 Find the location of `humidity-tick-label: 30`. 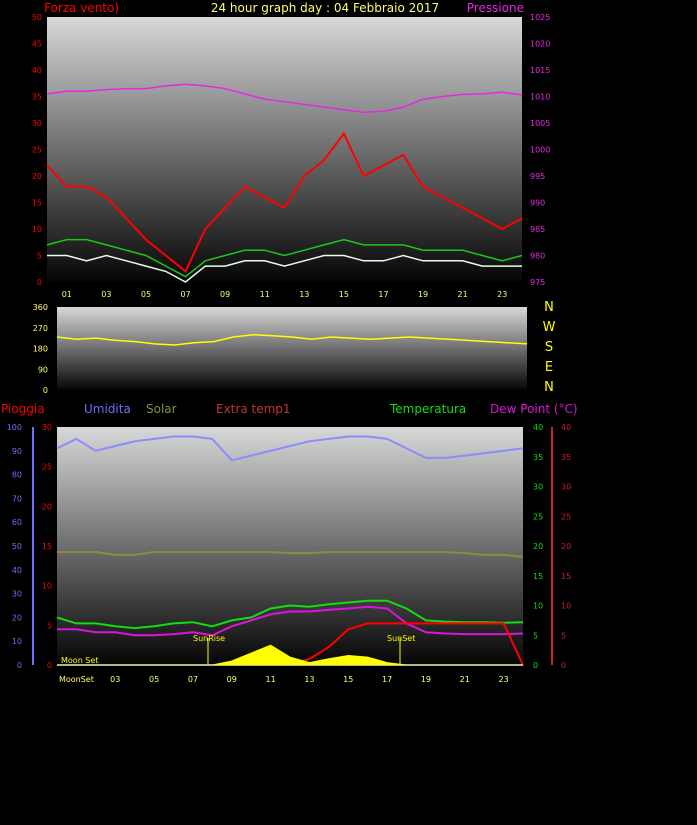

humidity-tick-label: 30 is located at coordinates (17, 594).